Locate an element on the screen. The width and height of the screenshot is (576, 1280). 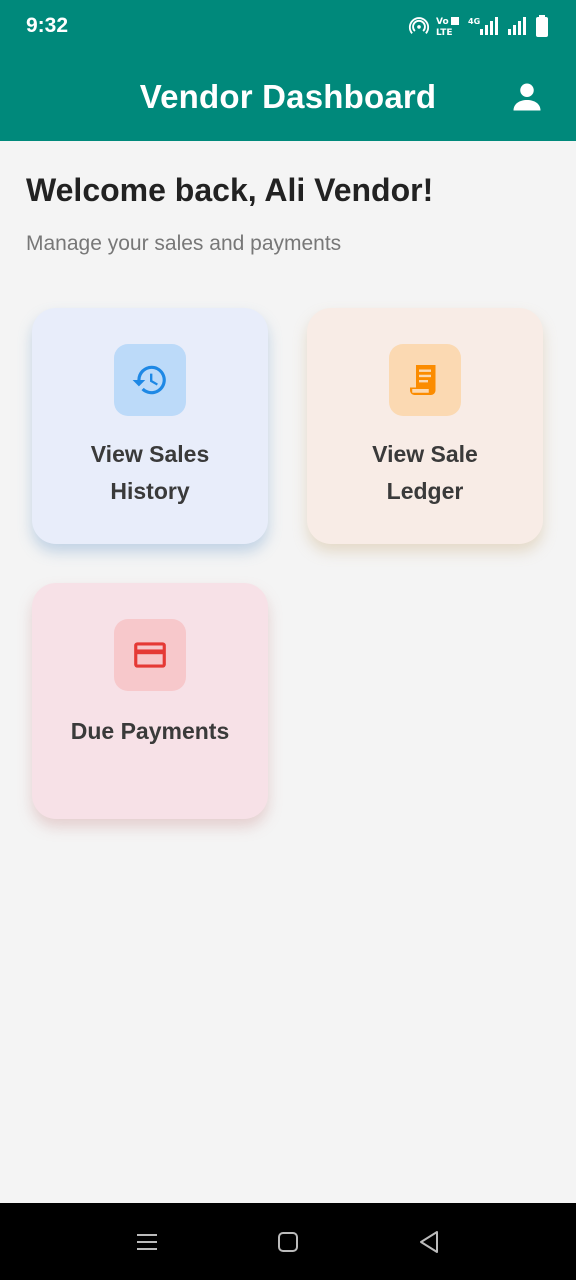
card-label: Due Payments is located at coordinates (150, 731).